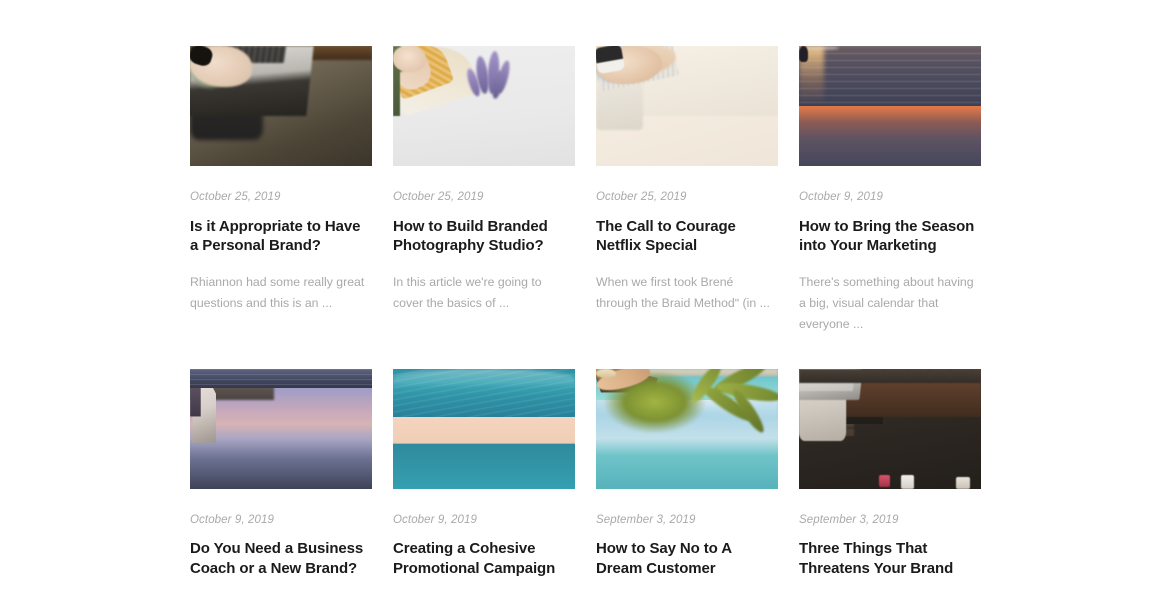 This screenshot has height=600, width=1170. I want to click on desk-keyboard-hands-photo, so click(687, 106).